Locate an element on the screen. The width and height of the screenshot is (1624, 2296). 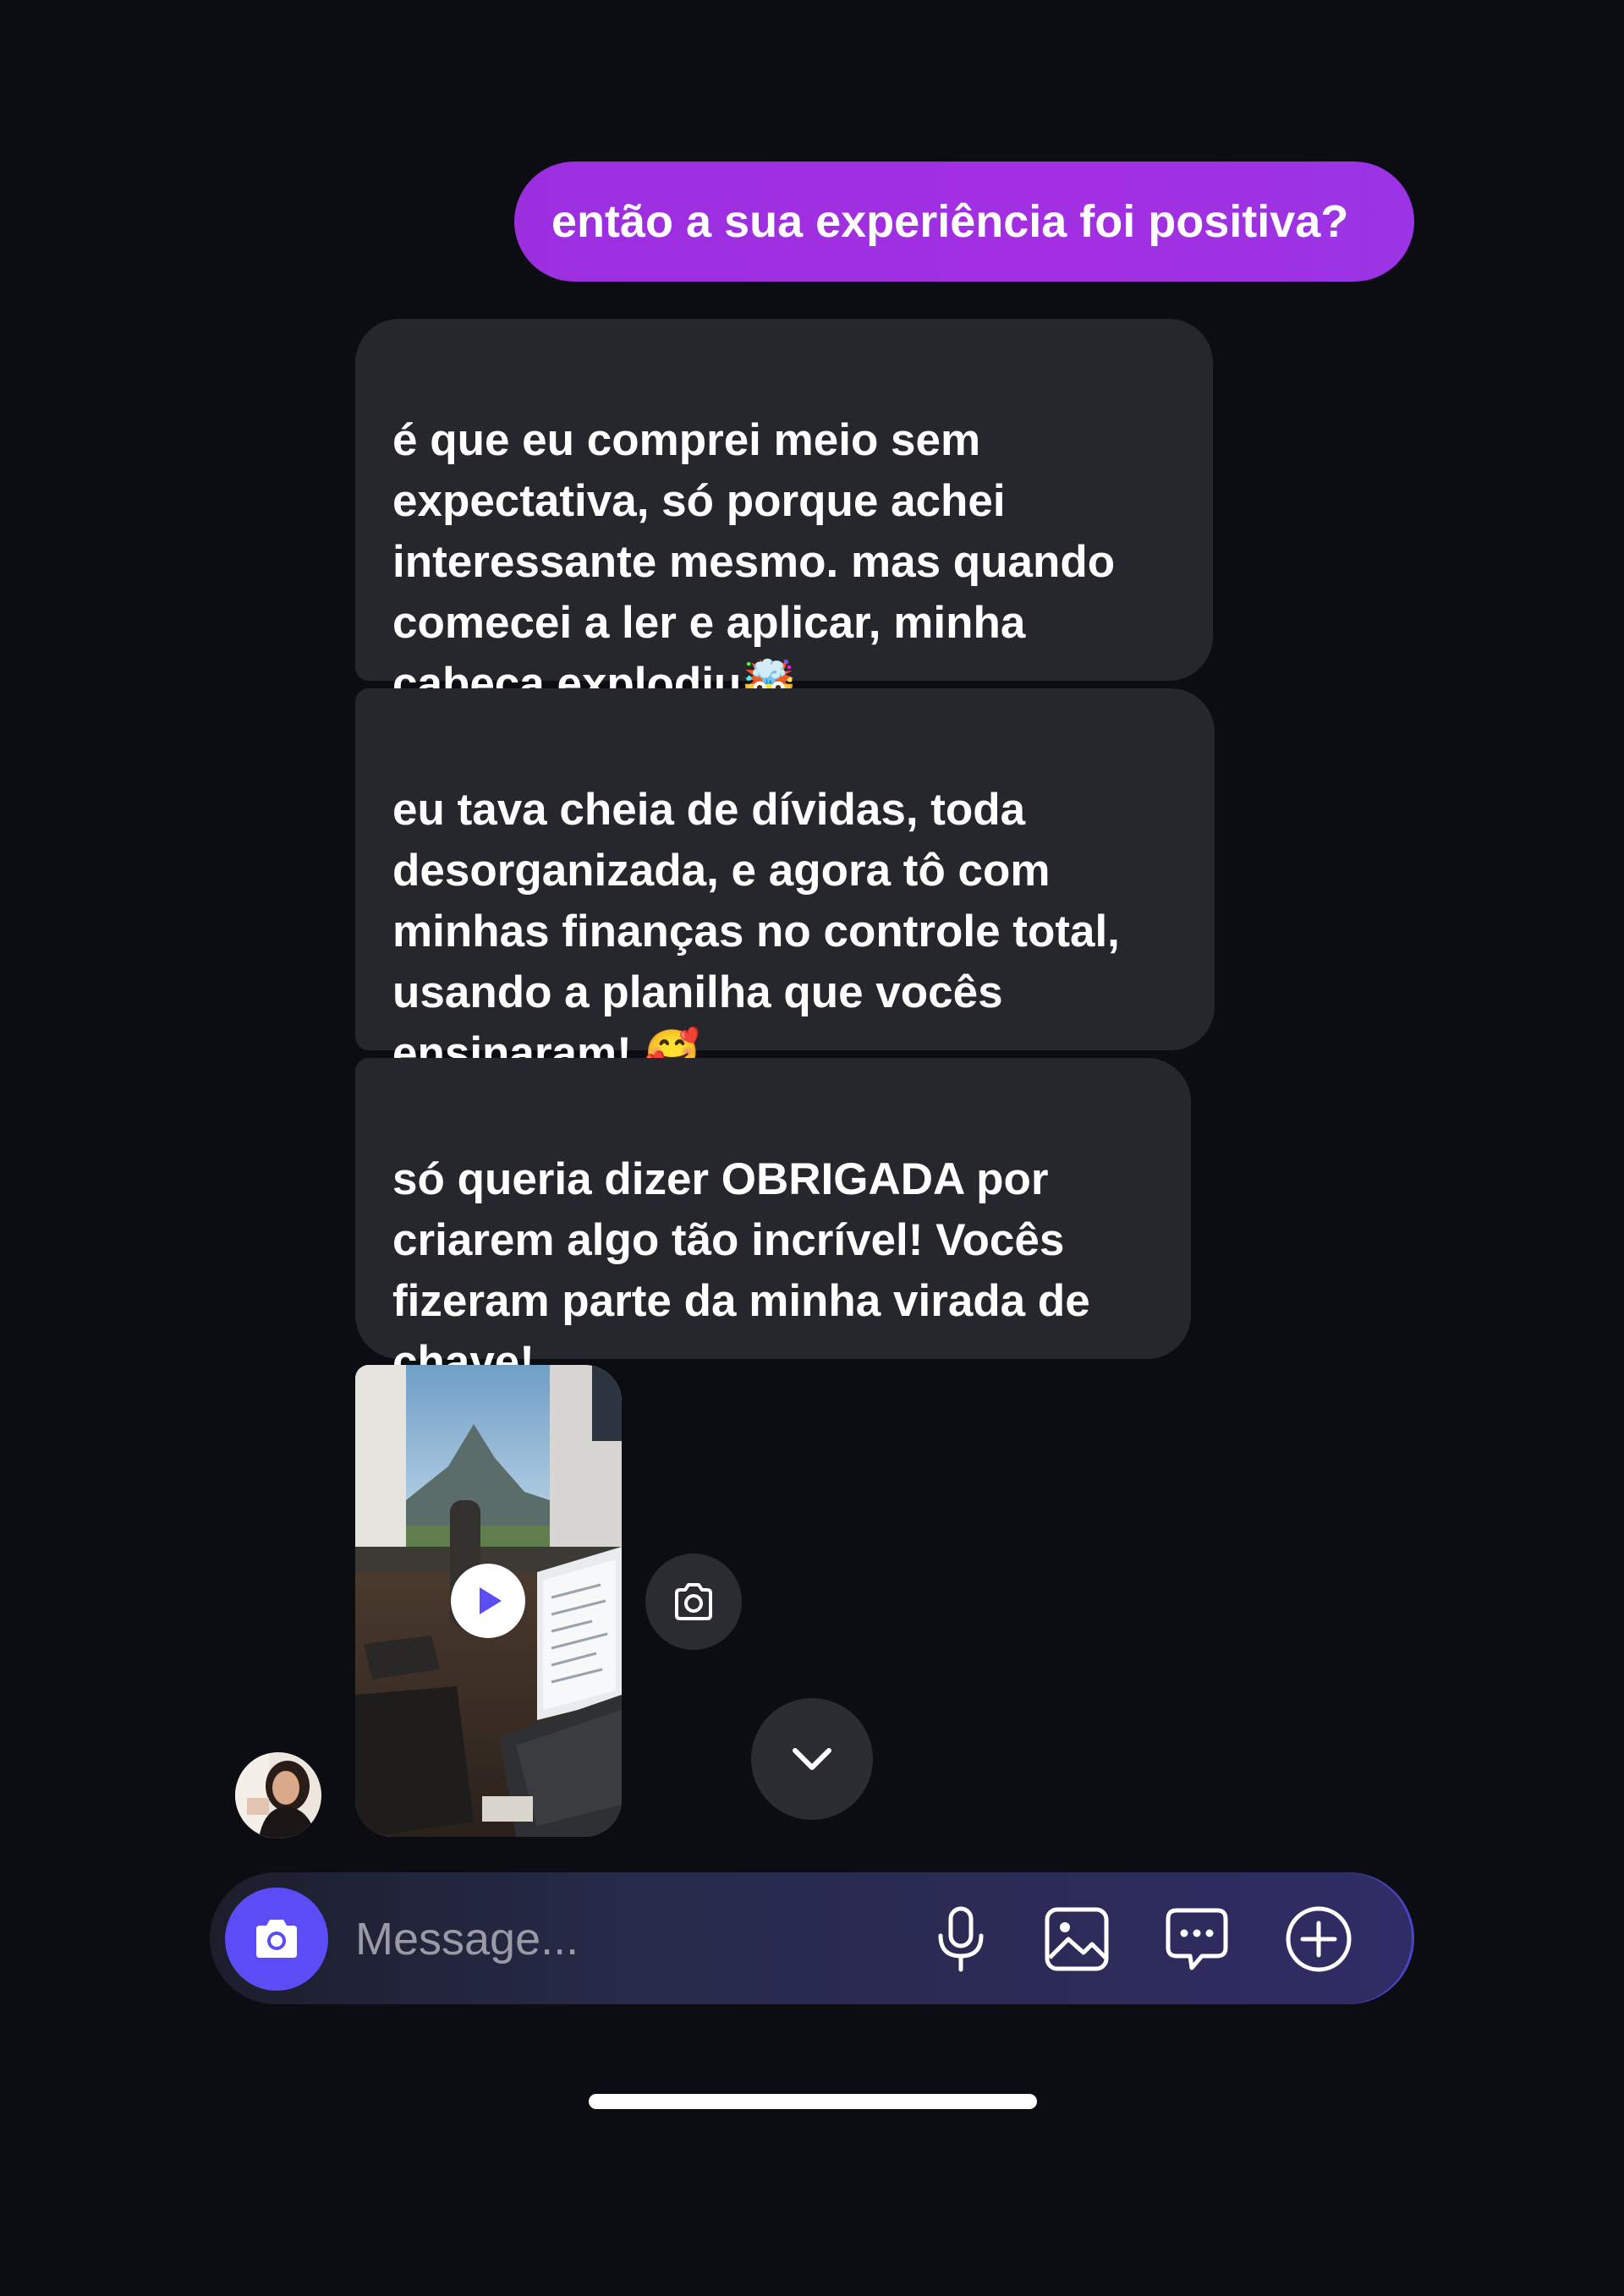
avatar is located at coordinates (278, 1795).